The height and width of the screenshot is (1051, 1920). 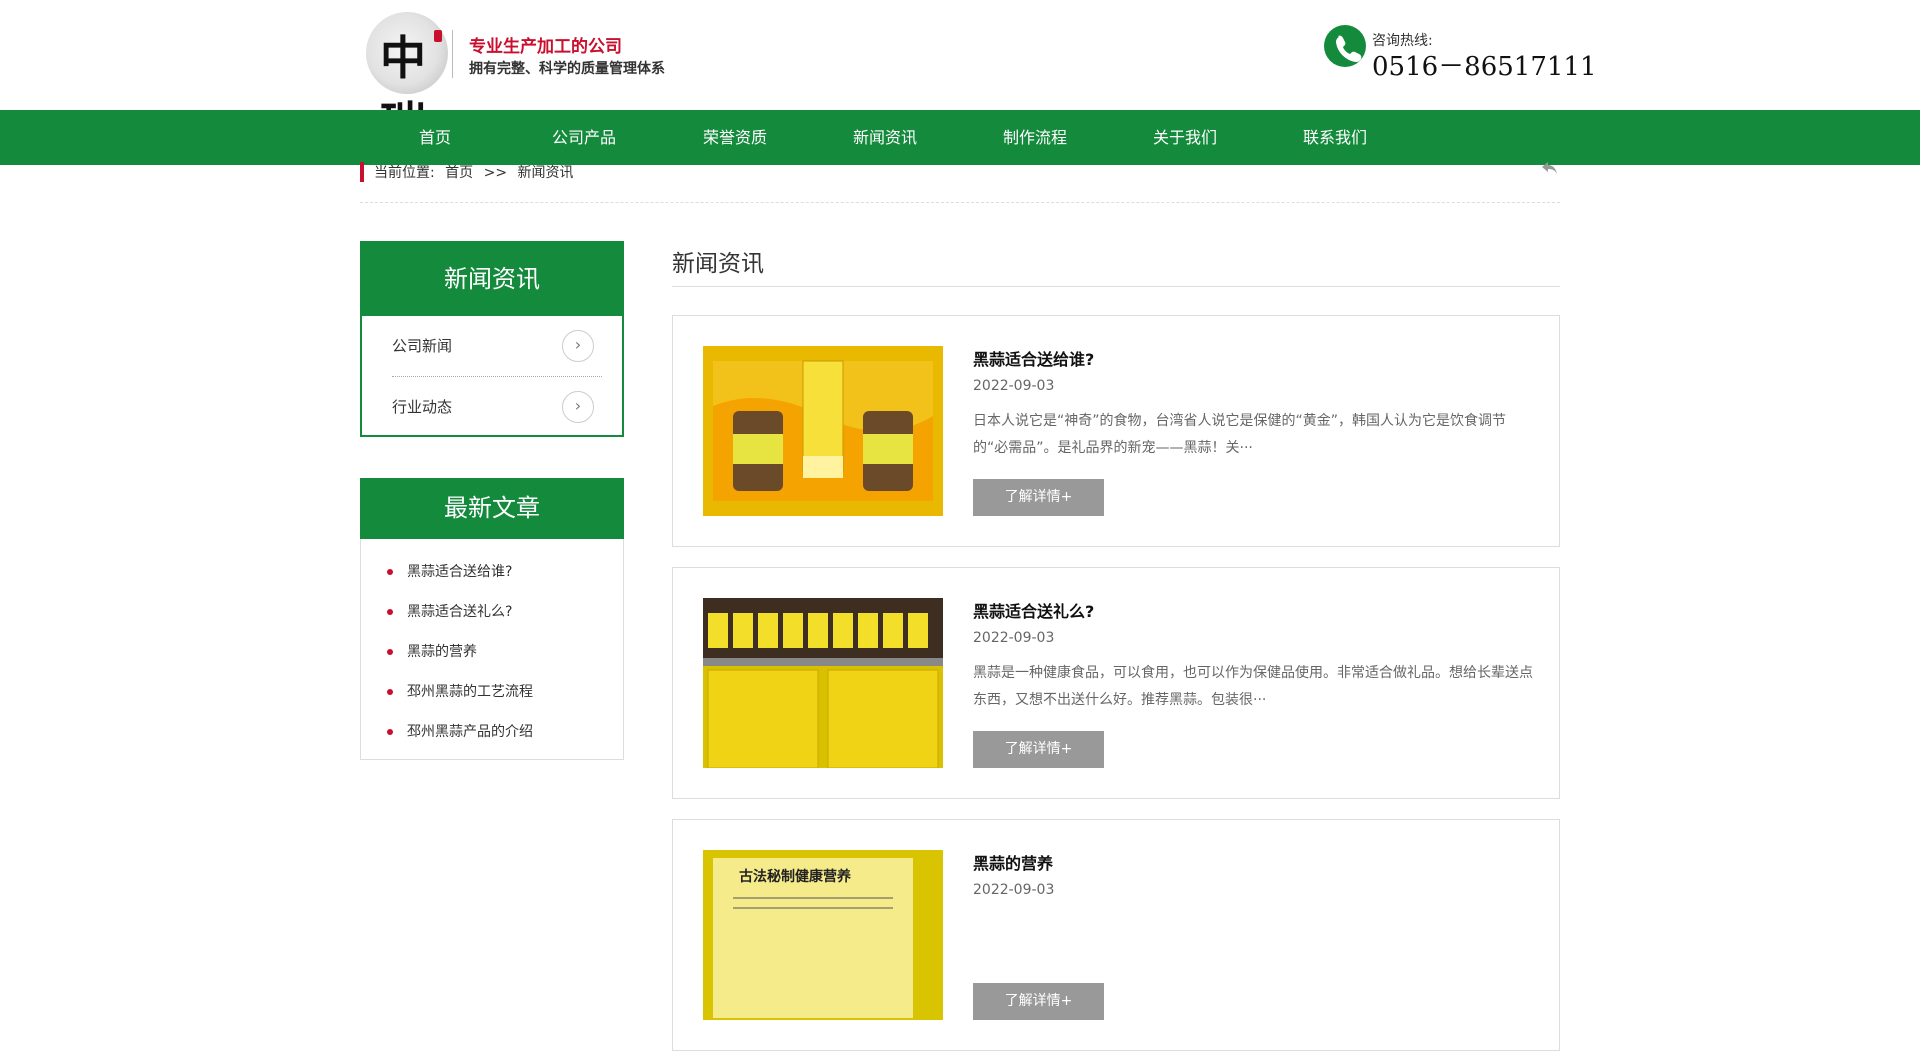 I want to click on article-image-caption: 古法秘制健康营养, so click(x=795, y=877).